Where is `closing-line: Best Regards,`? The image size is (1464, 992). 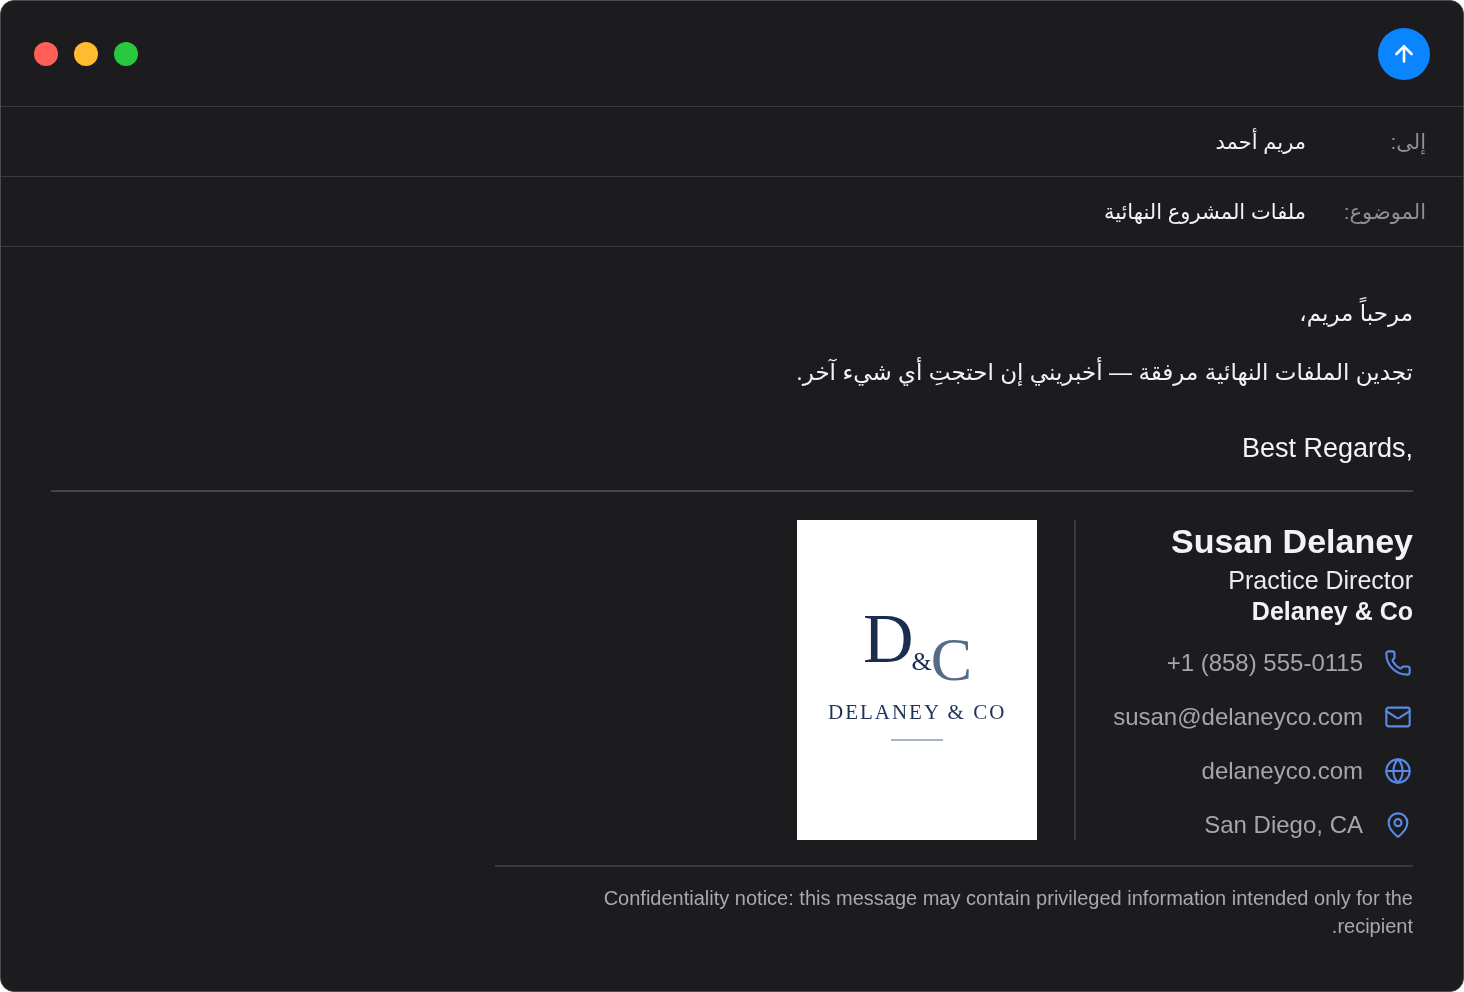 closing-line: Best Regards, is located at coordinates (1327, 448).